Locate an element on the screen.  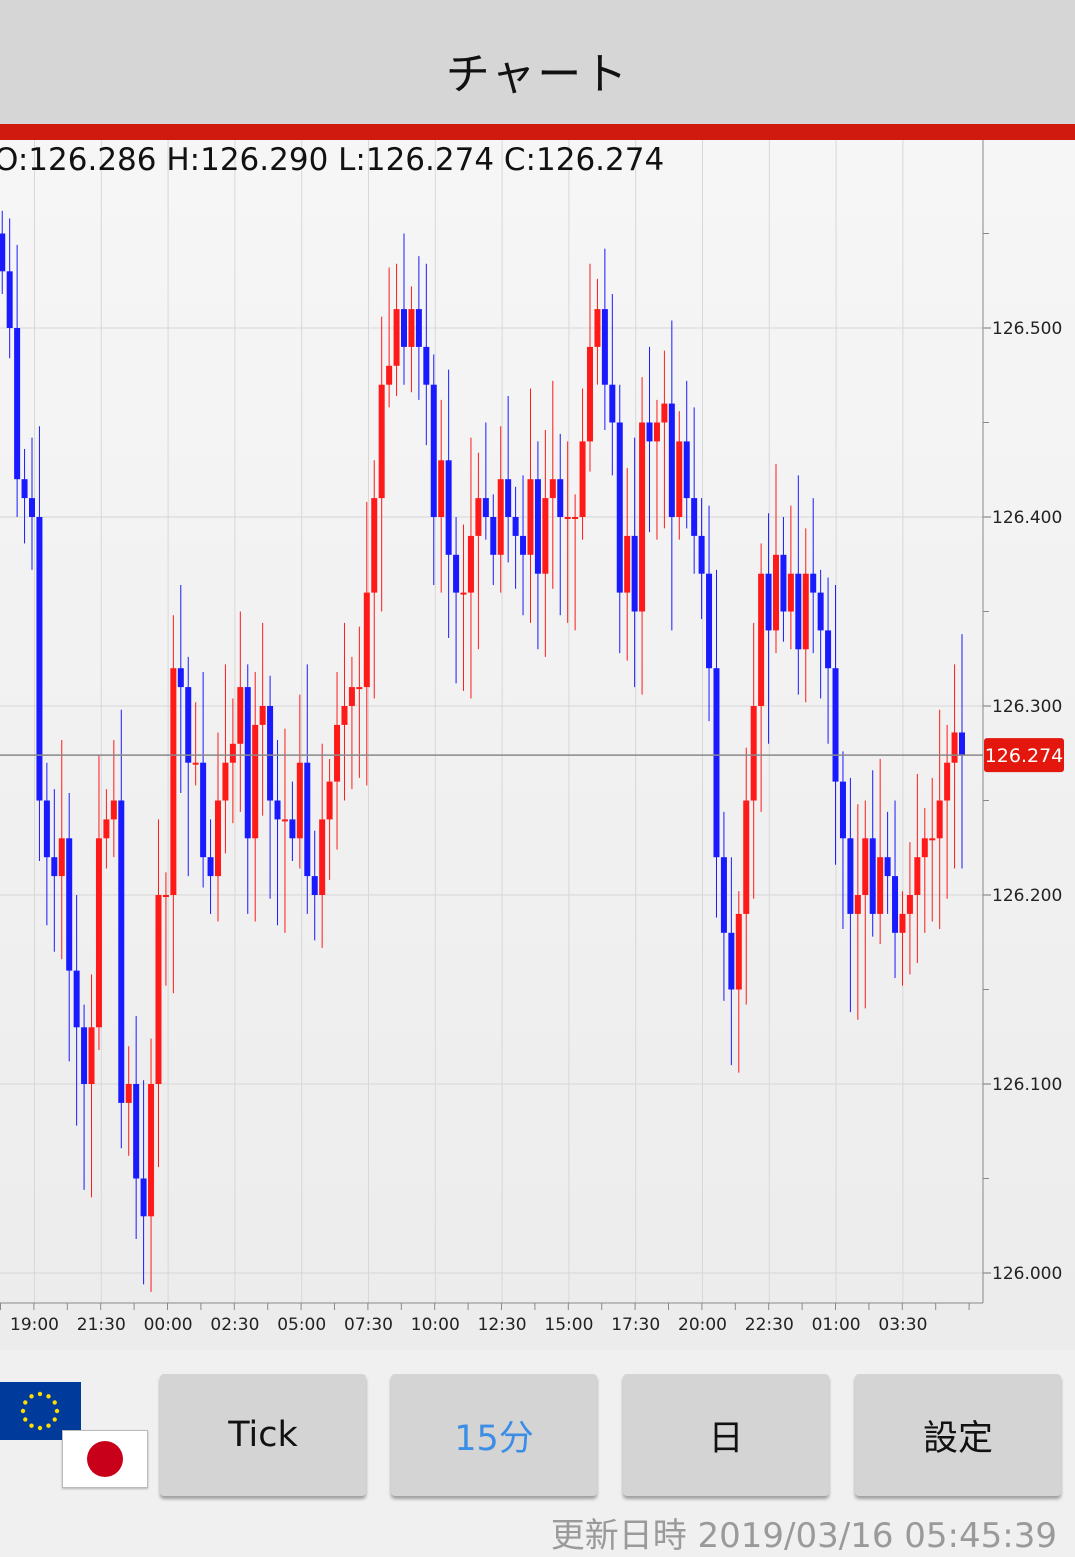
ohlc-readout: O:126.286 H:126.290 L:126.274 C:126.274 is located at coordinates (332, 160).